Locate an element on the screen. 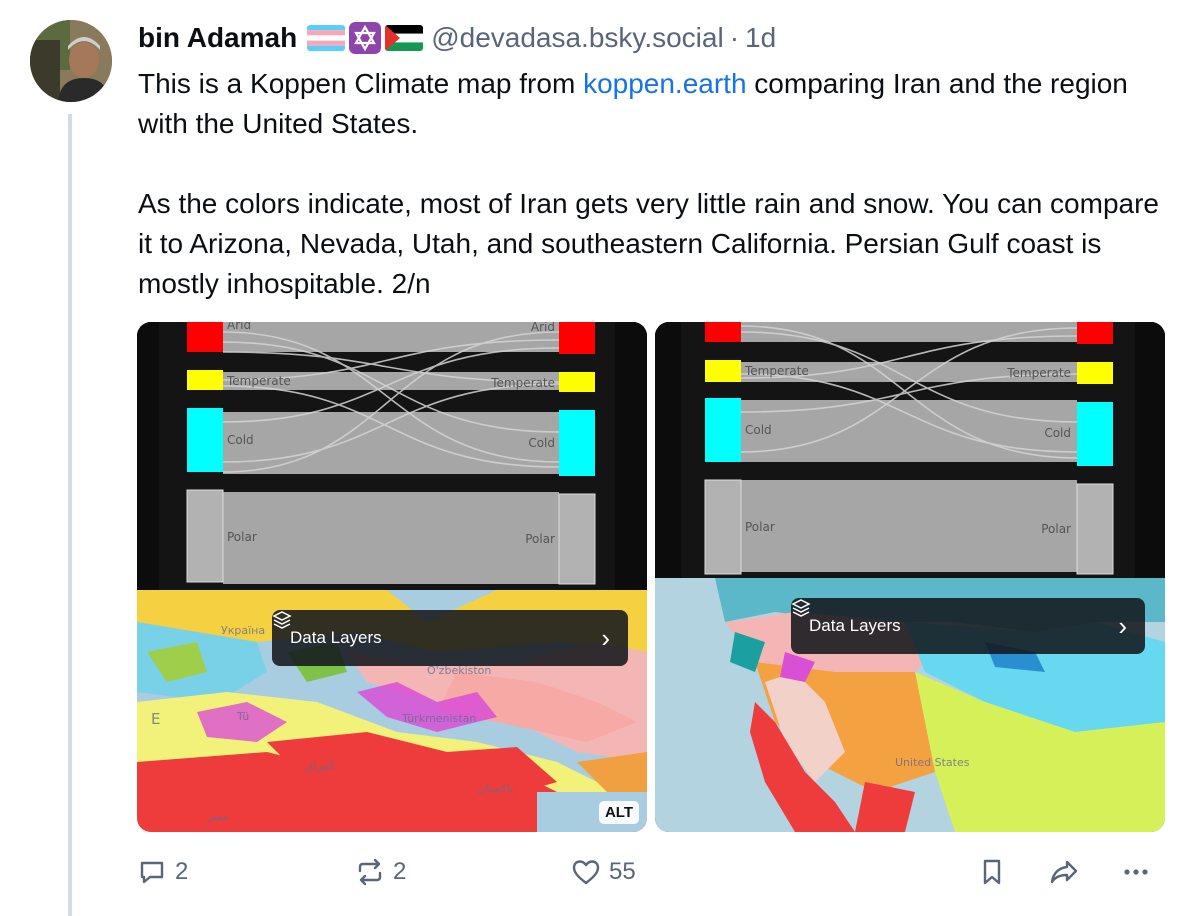 The width and height of the screenshot is (1194, 916). koppen-link: koppen.earth is located at coordinates (664, 83).